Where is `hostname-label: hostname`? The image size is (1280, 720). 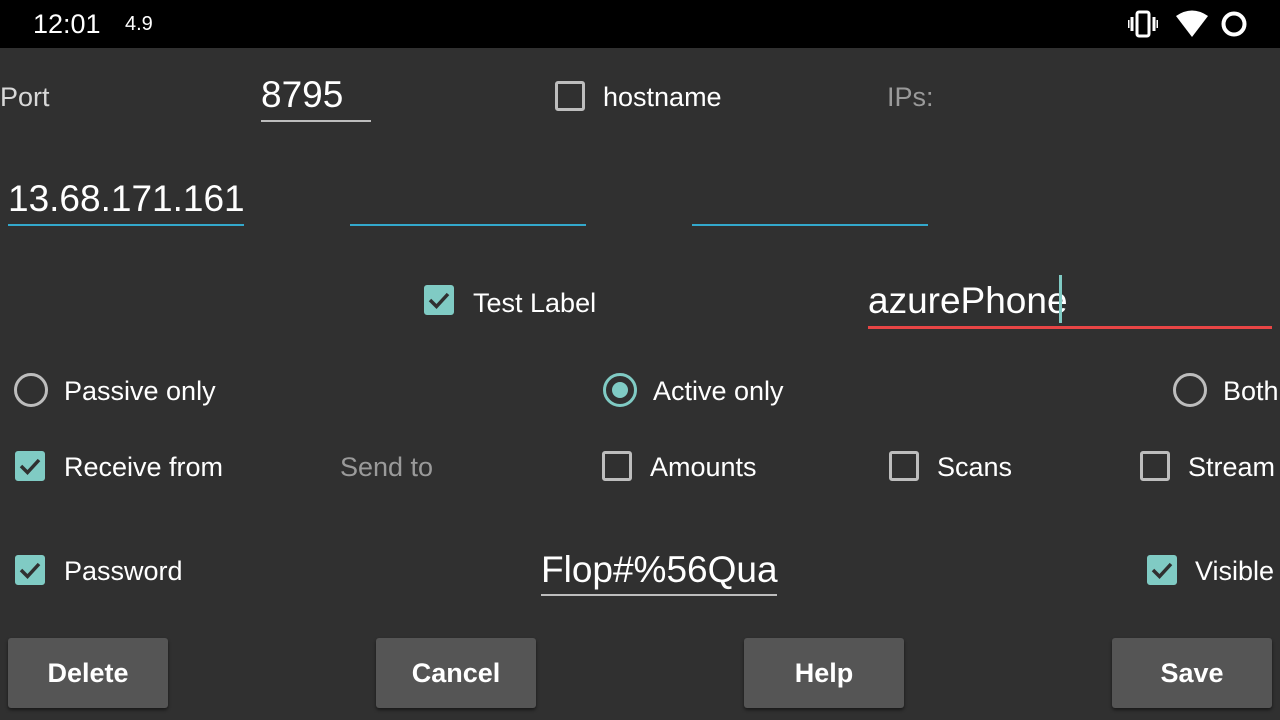
hostname-label: hostname is located at coordinates (662, 97).